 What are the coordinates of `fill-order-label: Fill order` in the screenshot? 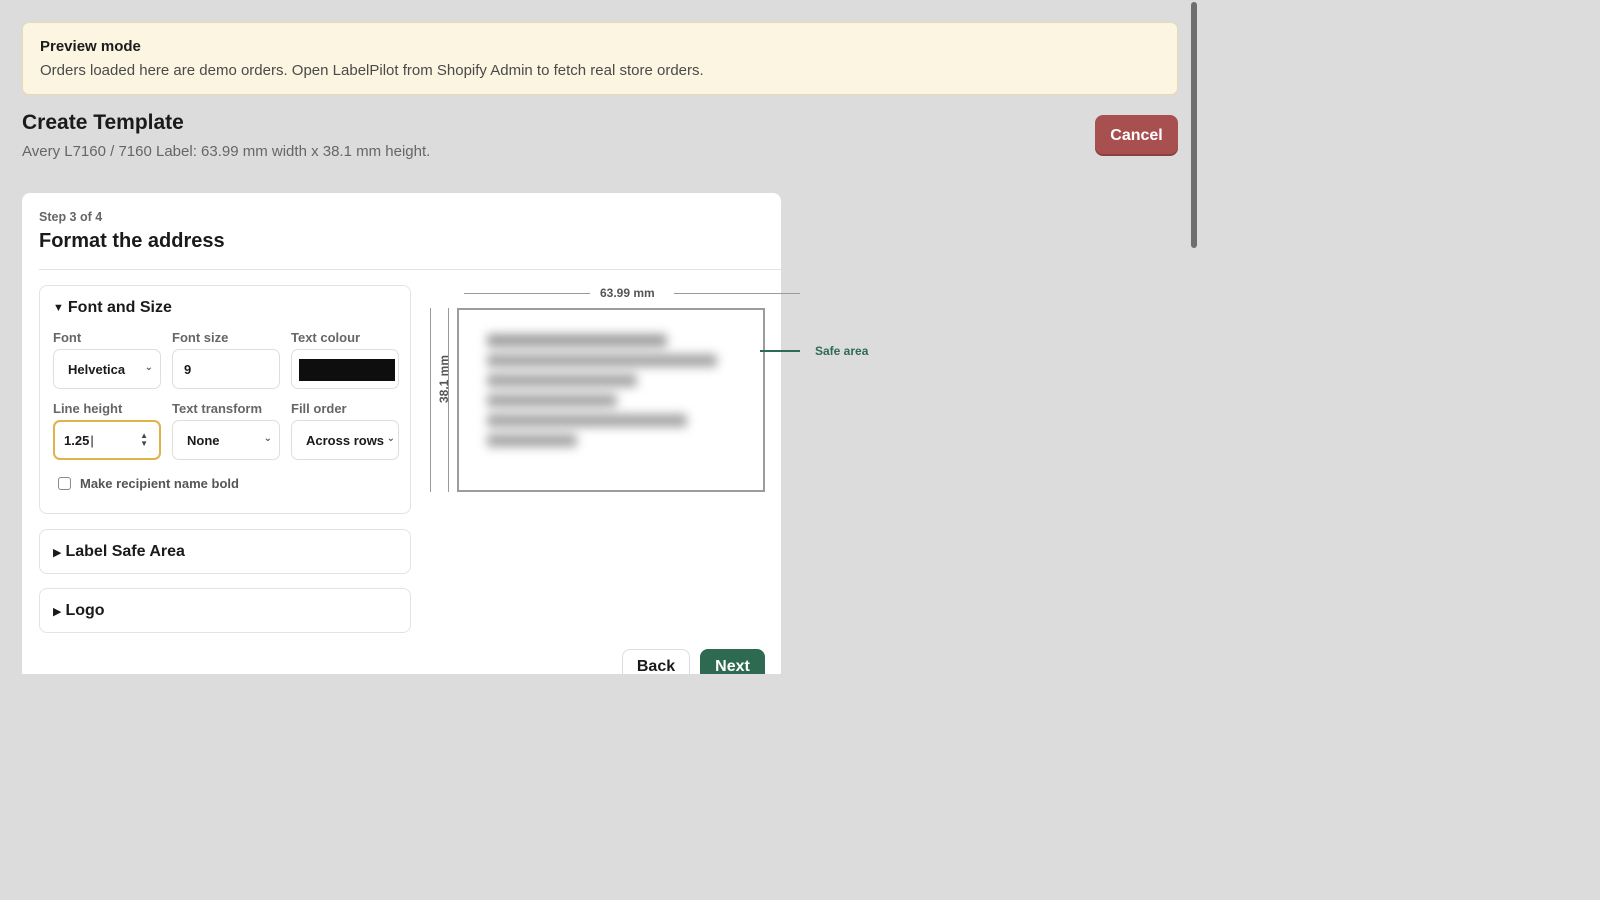 It's located at (319, 408).